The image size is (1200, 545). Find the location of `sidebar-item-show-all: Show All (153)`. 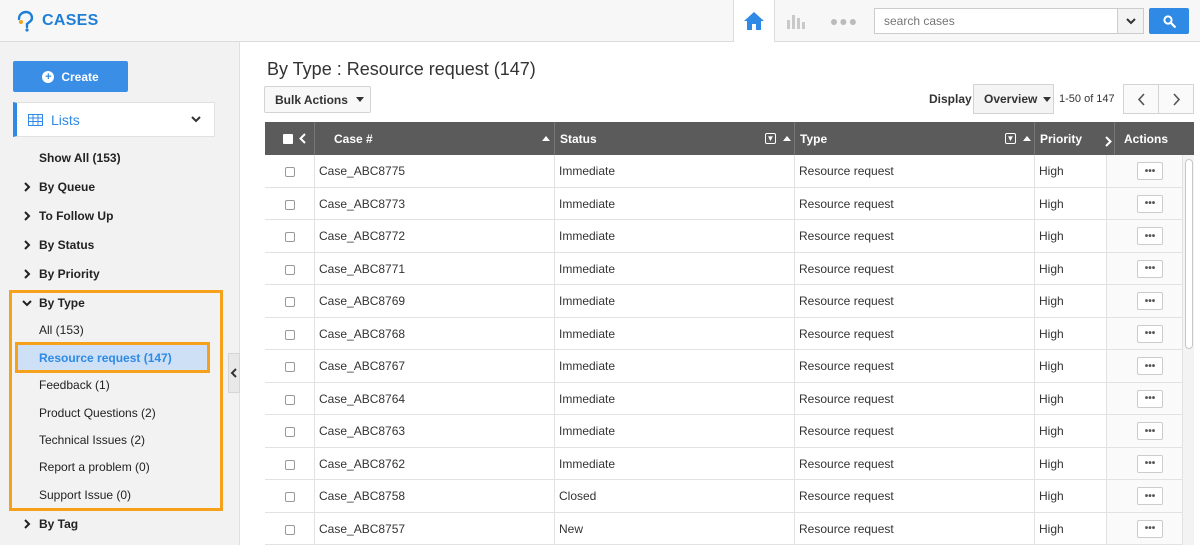

sidebar-item-show-all: Show All (153) is located at coordinates (80, 158).